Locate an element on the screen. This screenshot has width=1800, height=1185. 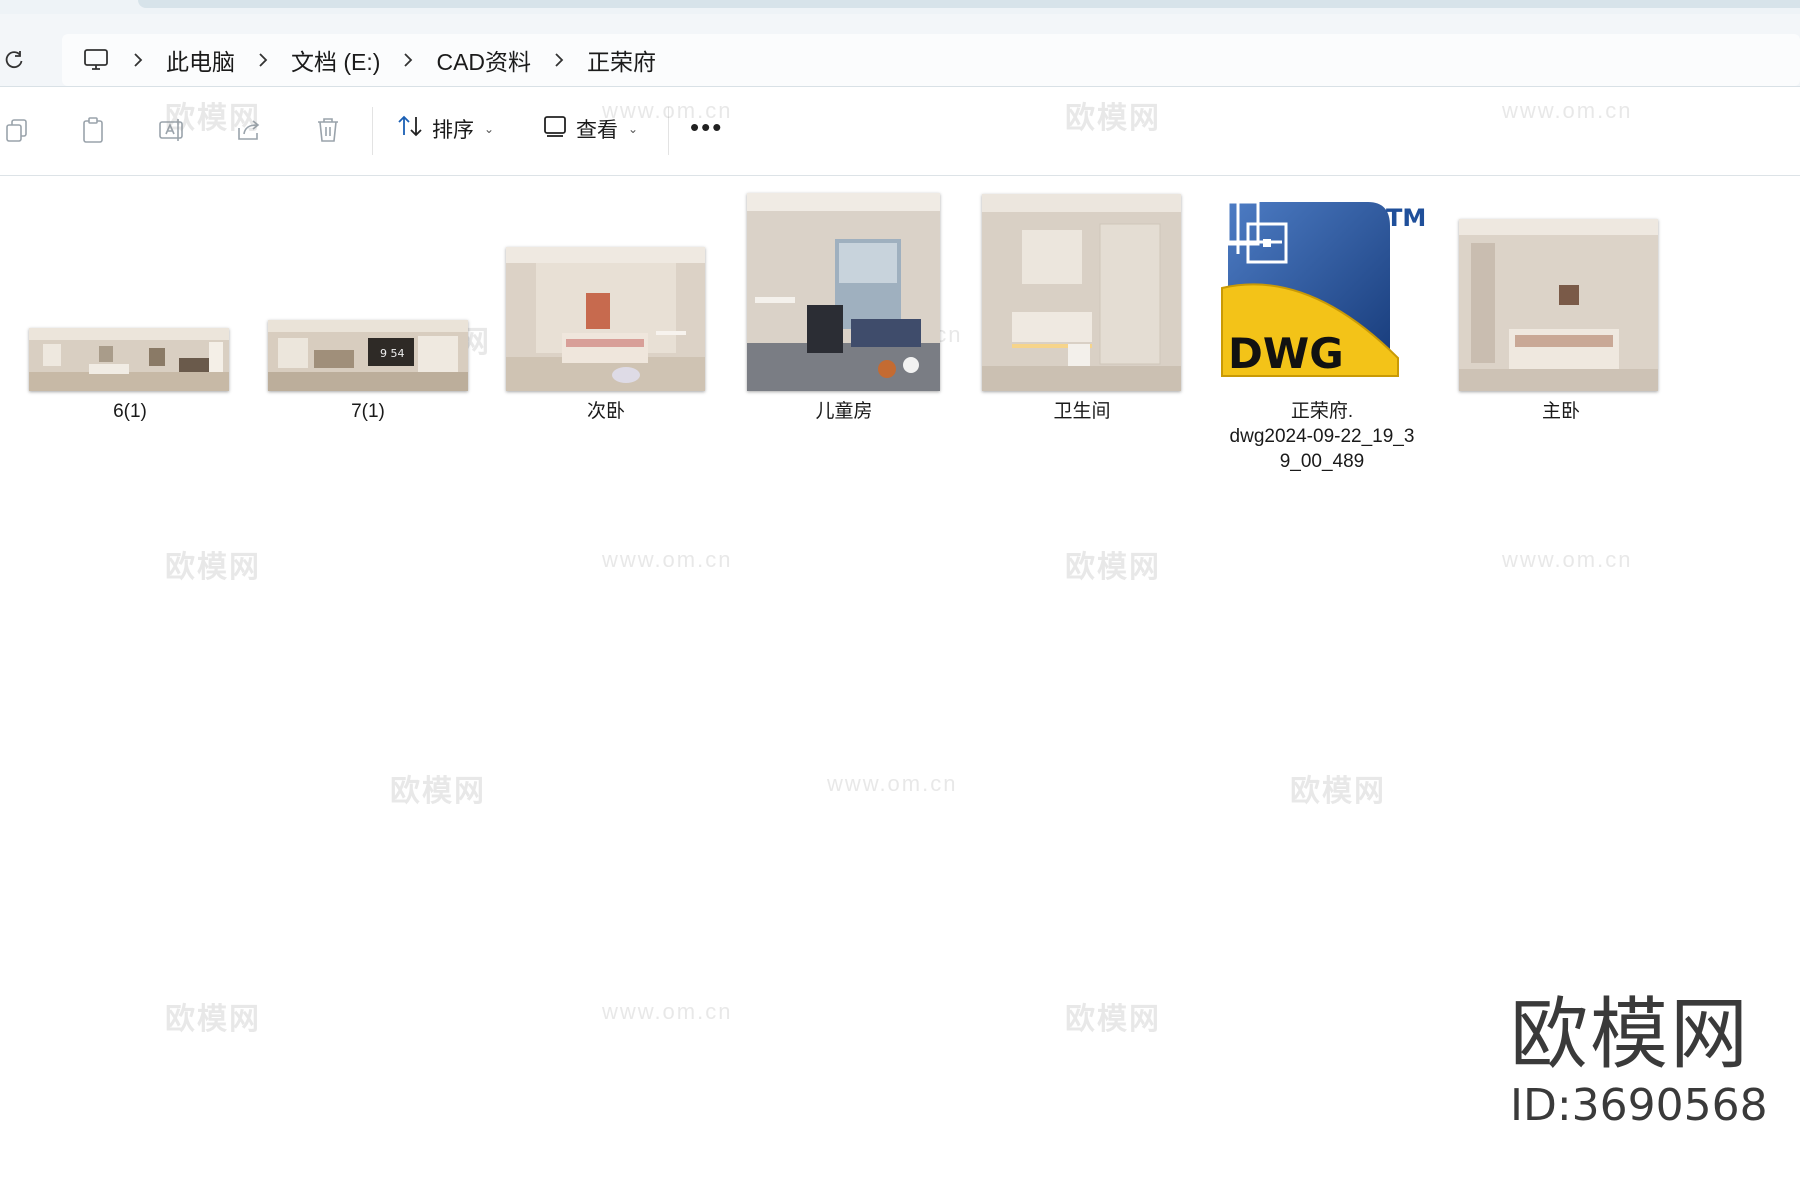
file-item-7-1: 7(1) is located at coordinates (368, 408).